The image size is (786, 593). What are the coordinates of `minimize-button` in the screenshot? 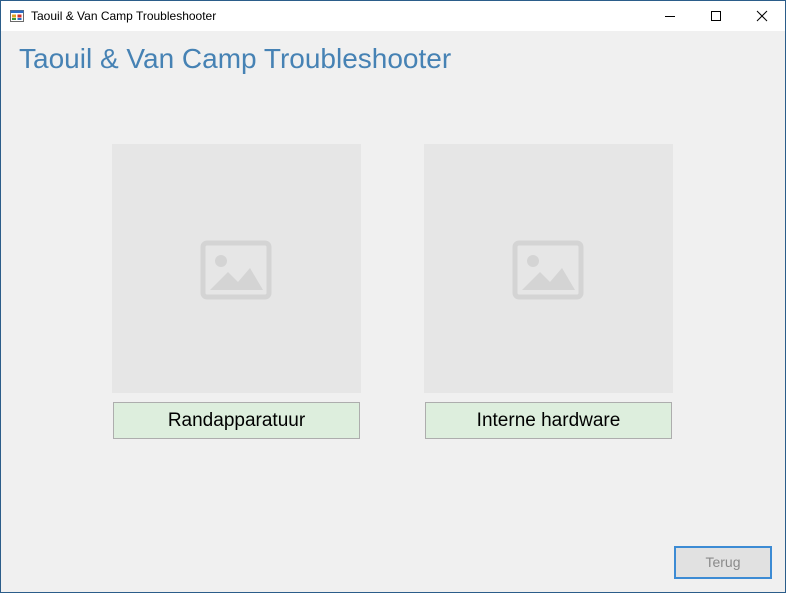 It's located at (670, 16).